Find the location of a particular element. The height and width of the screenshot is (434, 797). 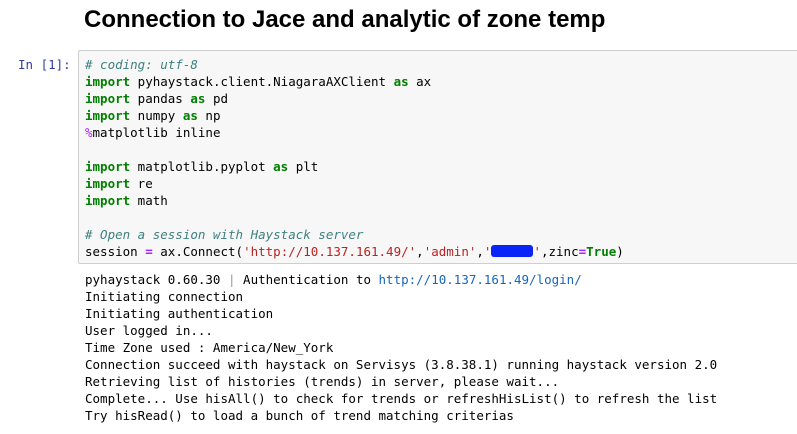

code-string: 'http://10.137.161.49/' is located at coordinates (330, 251).